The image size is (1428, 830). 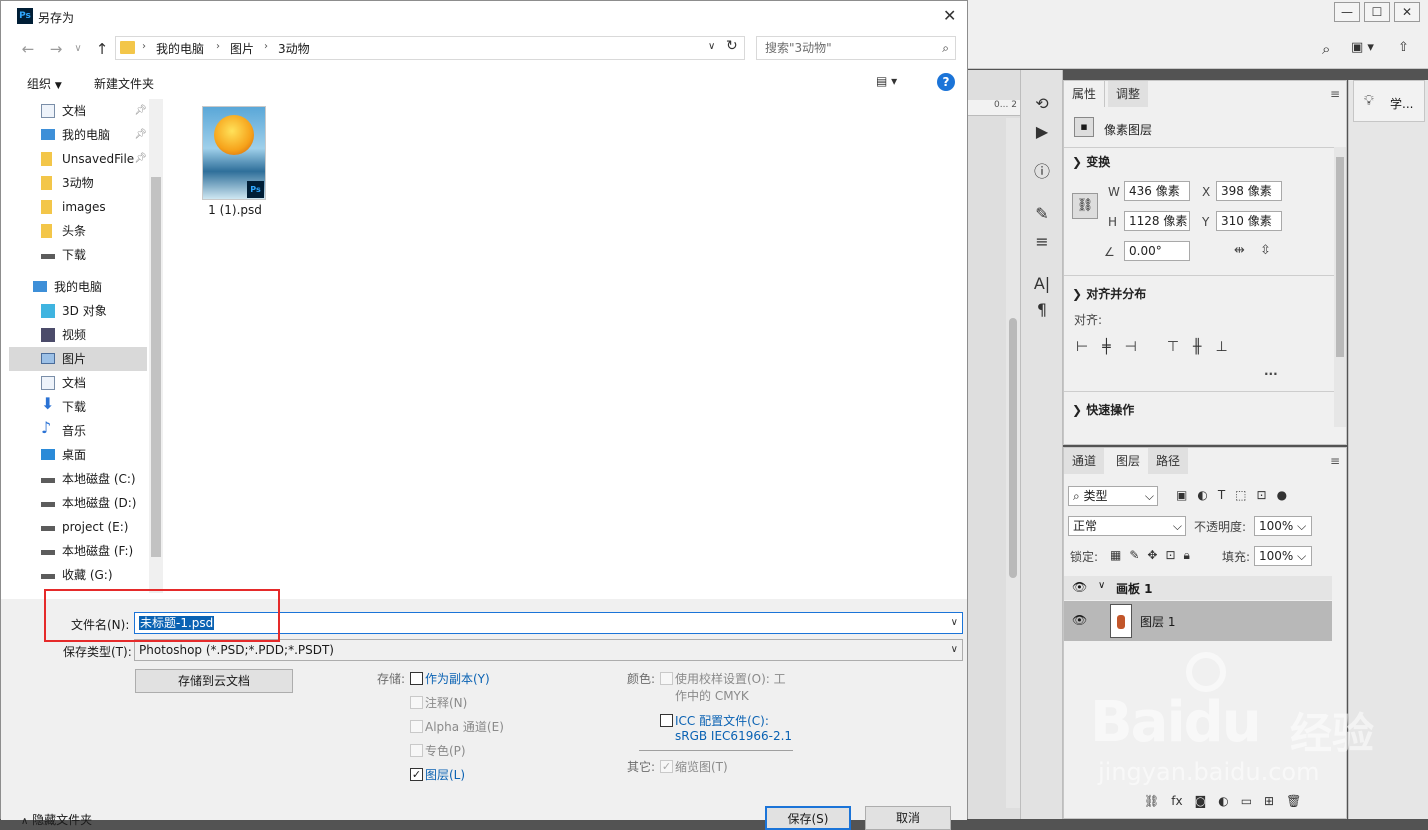 What do you see at coordinates (79, 479) in the screenshot?
I see `nav-item: 本地磁盘 (C:)` at bounding box center [79, 479].